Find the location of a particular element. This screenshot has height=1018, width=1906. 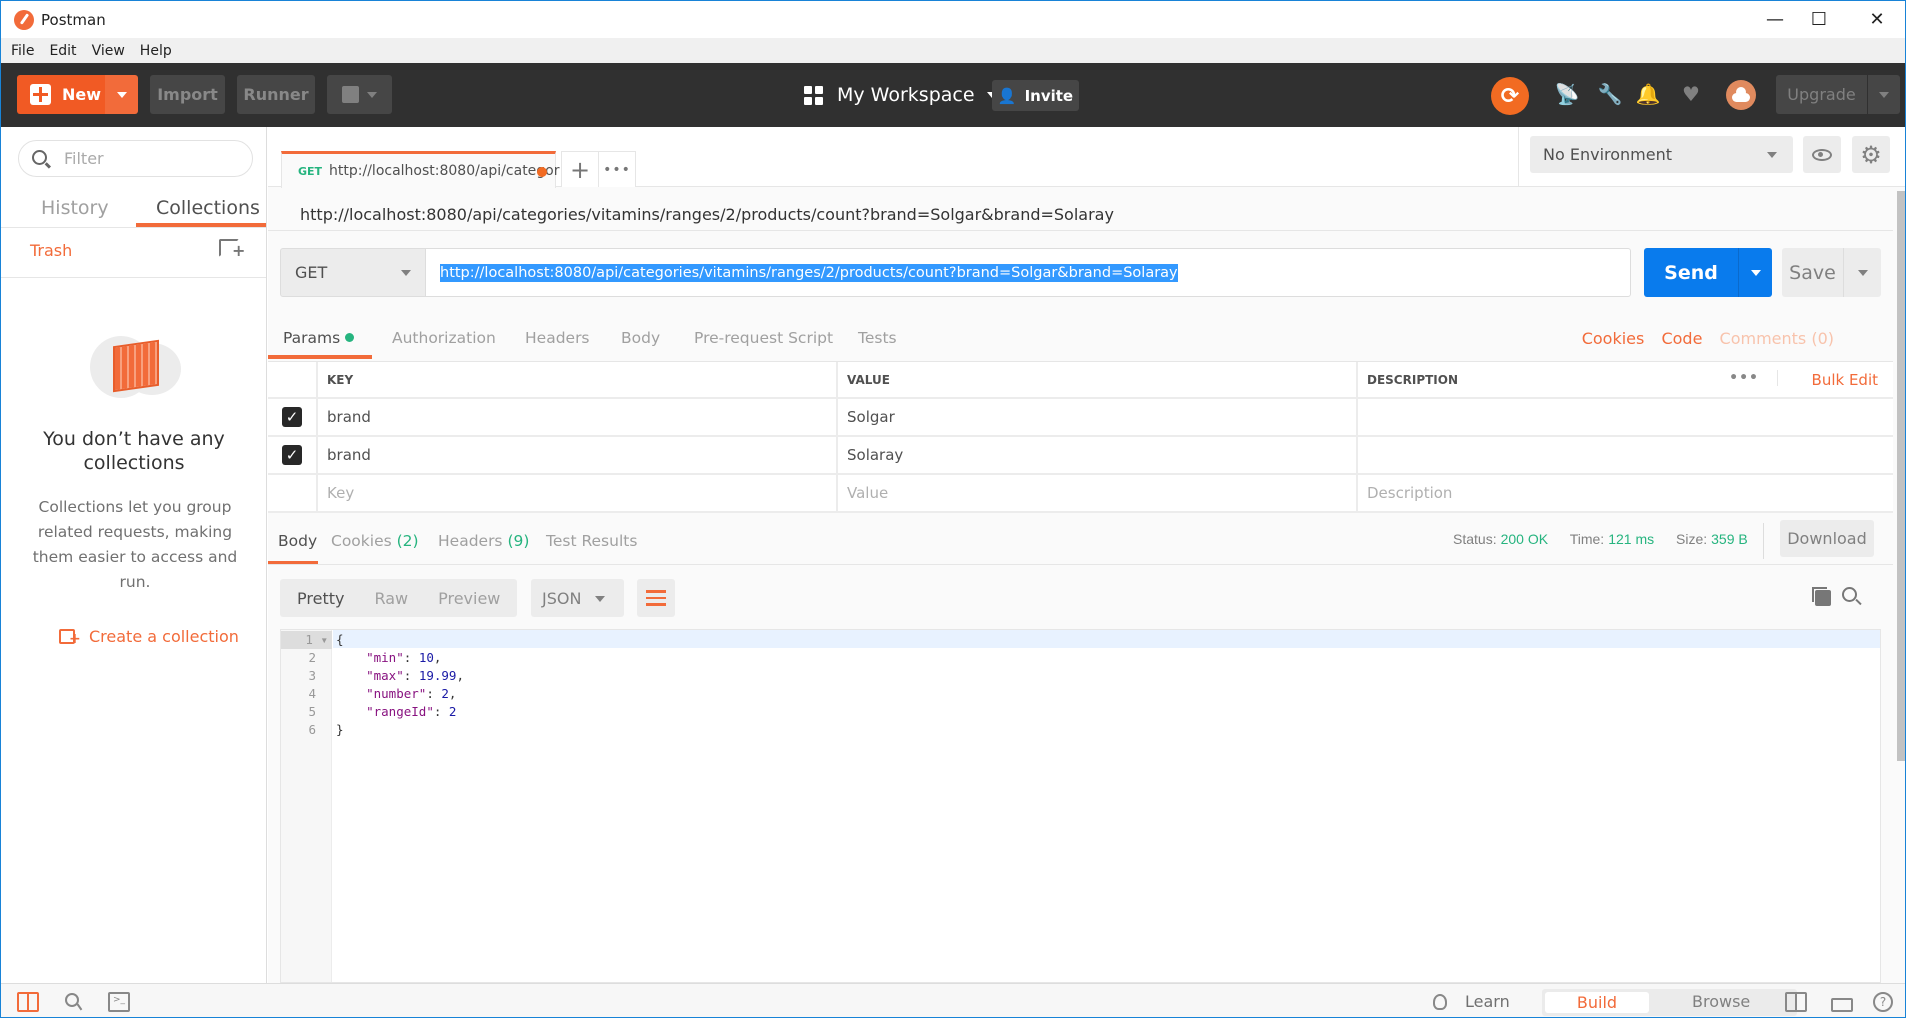

new-tab-button: + is located at coordinates (580, 169).